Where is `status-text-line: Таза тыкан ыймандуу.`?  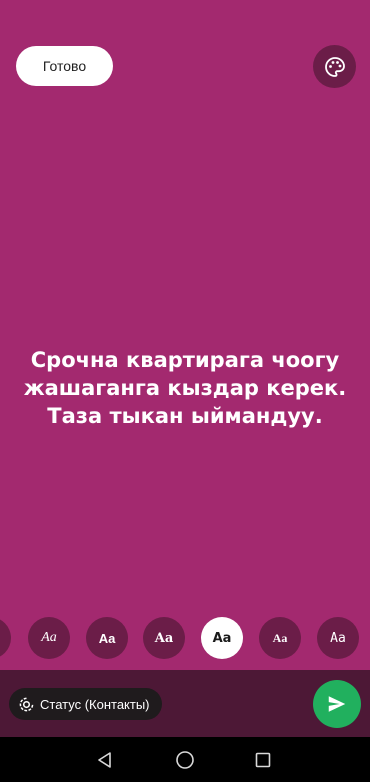 status-text-line: Таза тыкан ыймандуу. is located at coordinates (185, 416).